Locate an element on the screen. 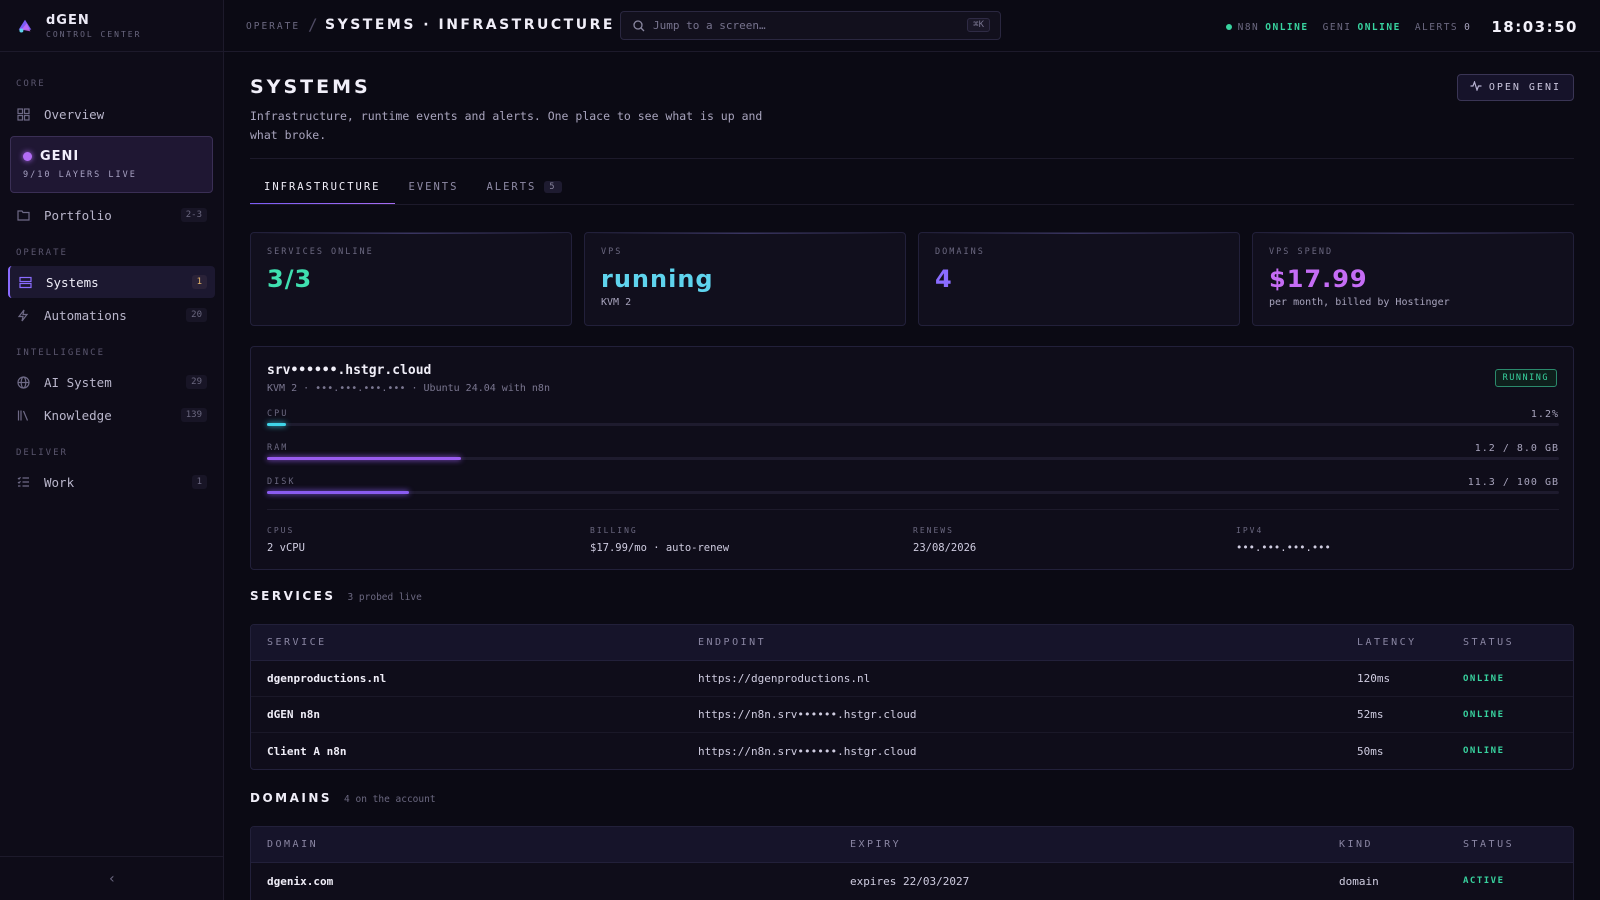 The image size is (1600, 900). tab-label: EVENTS is located at coordinates (433, 187).